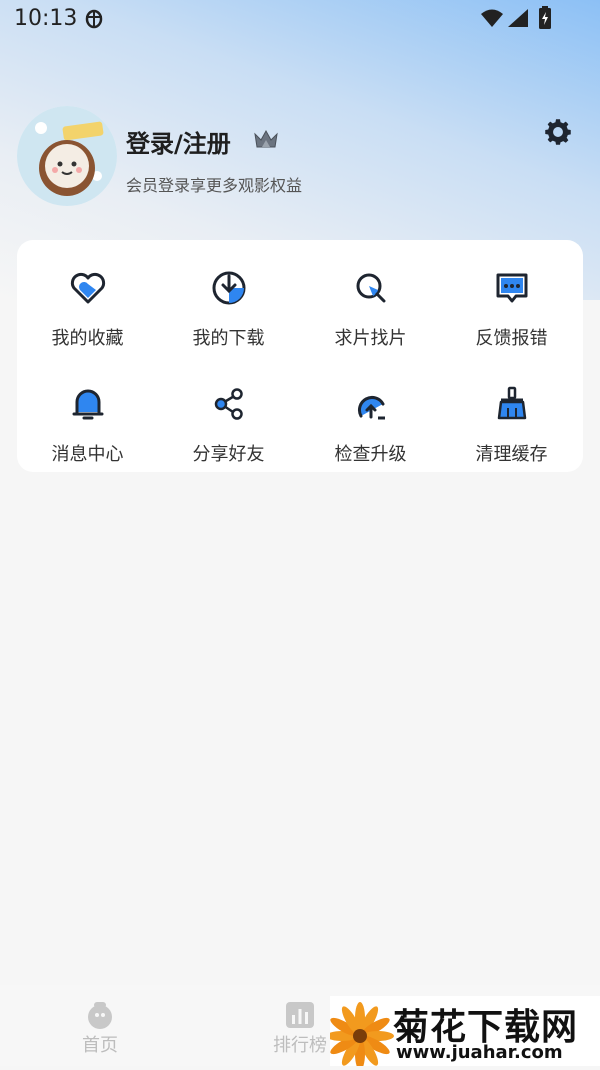 This screenshot has height=1070, width=600. Describe the element at coordinates (545, 20) in the screenshot. I see `battery-icon` at that location.